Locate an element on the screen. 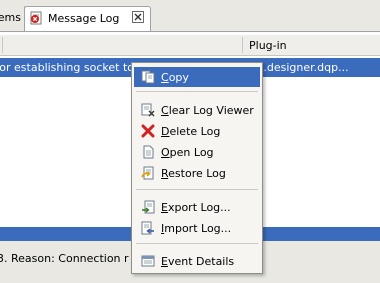 Image resolution: width=380 pixels, height=283 pixels. menu-item-label: Event Details is located at coordinates (198, 261).